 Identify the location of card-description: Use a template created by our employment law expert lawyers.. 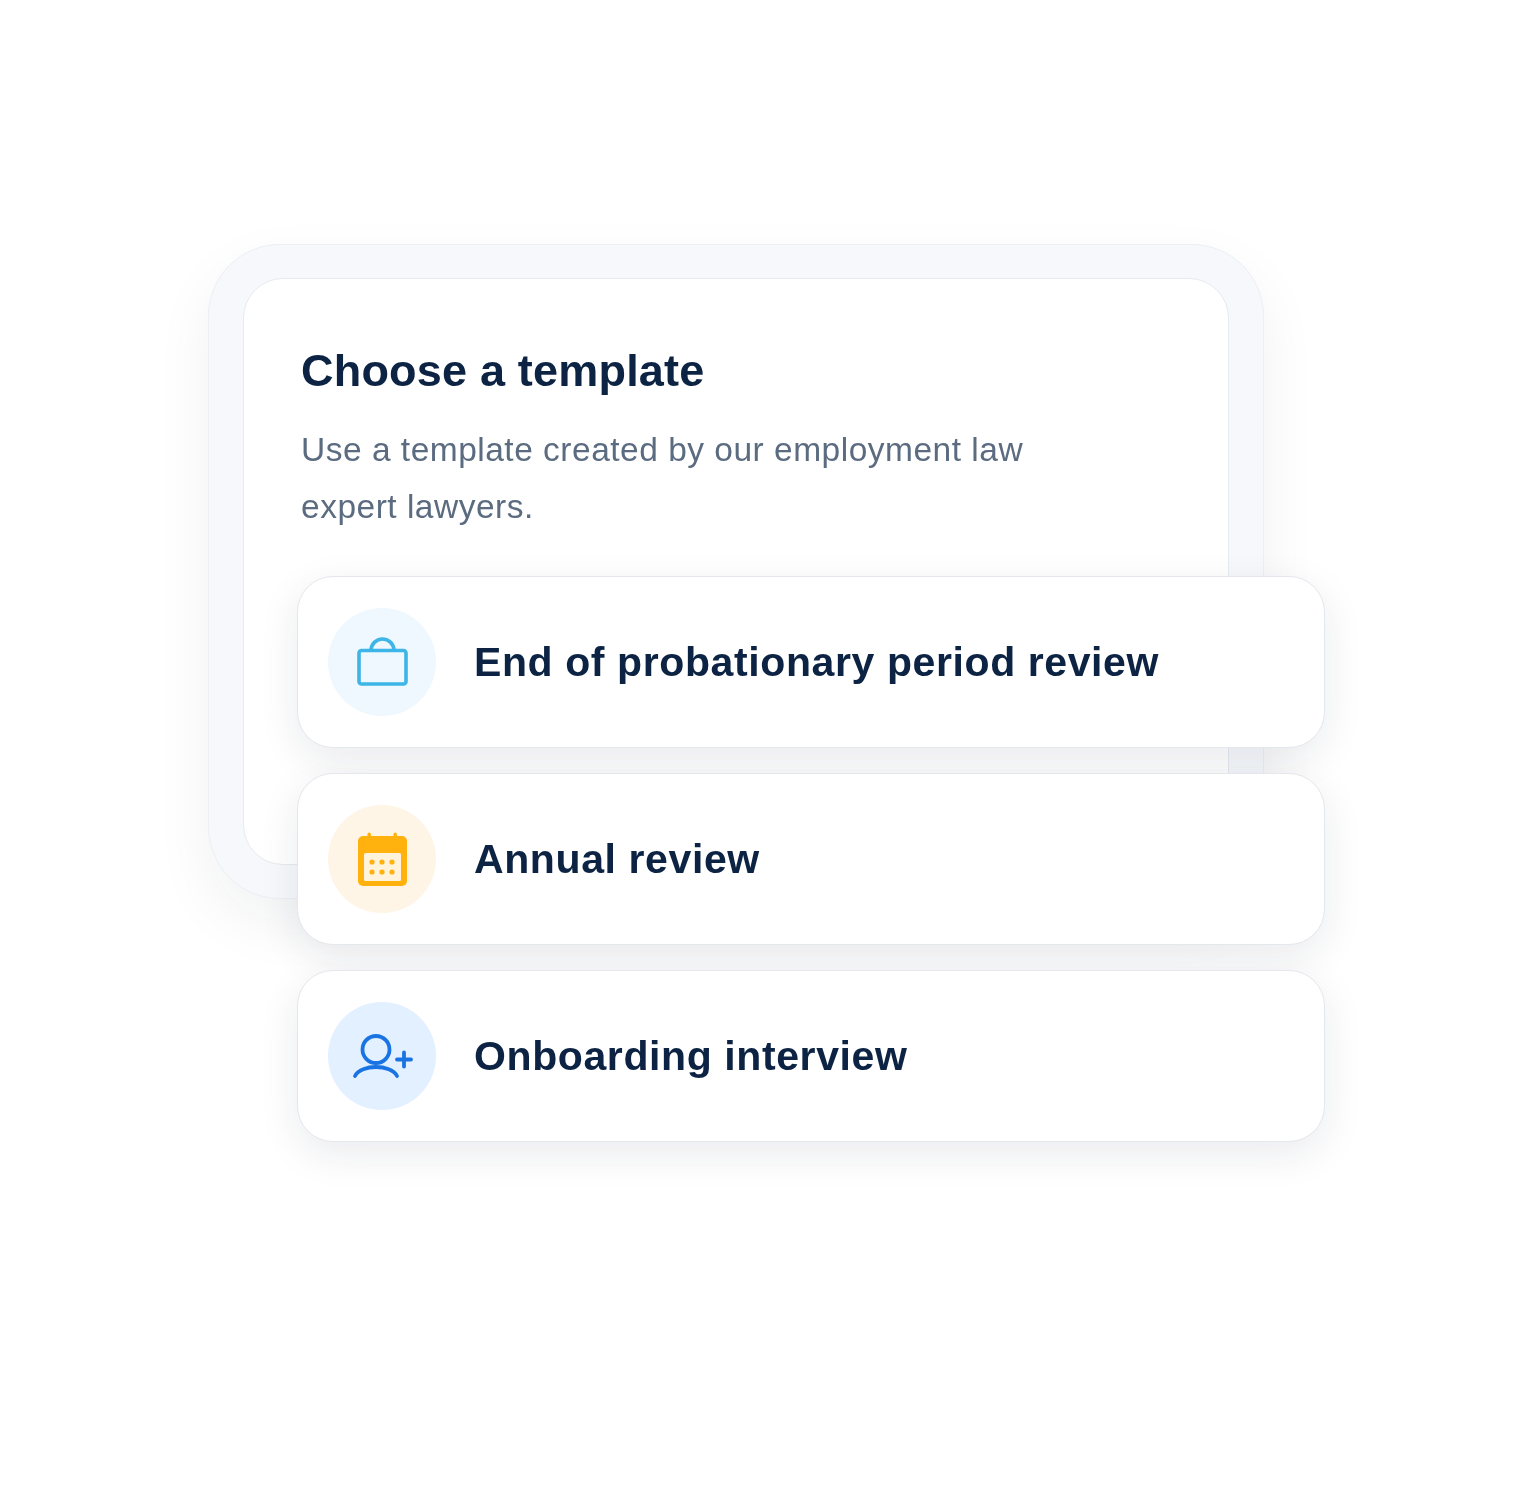
(663, 478).